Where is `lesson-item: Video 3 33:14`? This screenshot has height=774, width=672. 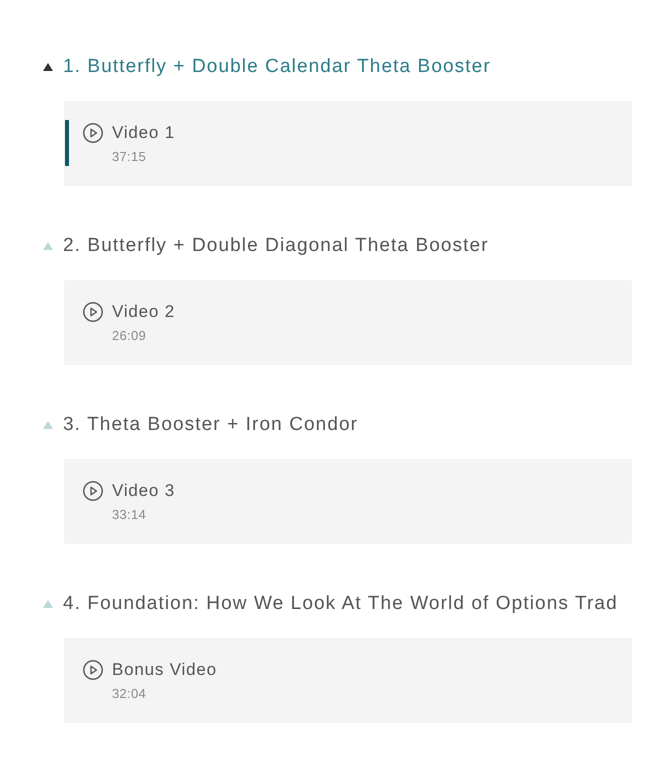 lesson-item: Video 3 33:14 is located at coordinates (348, 501).